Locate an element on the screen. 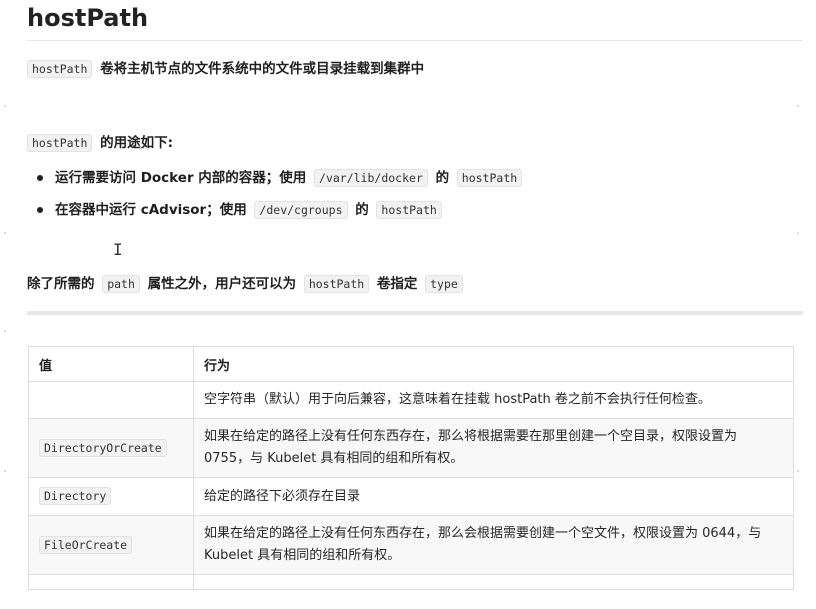  table-row-cut is located at coordinates (411, 582).